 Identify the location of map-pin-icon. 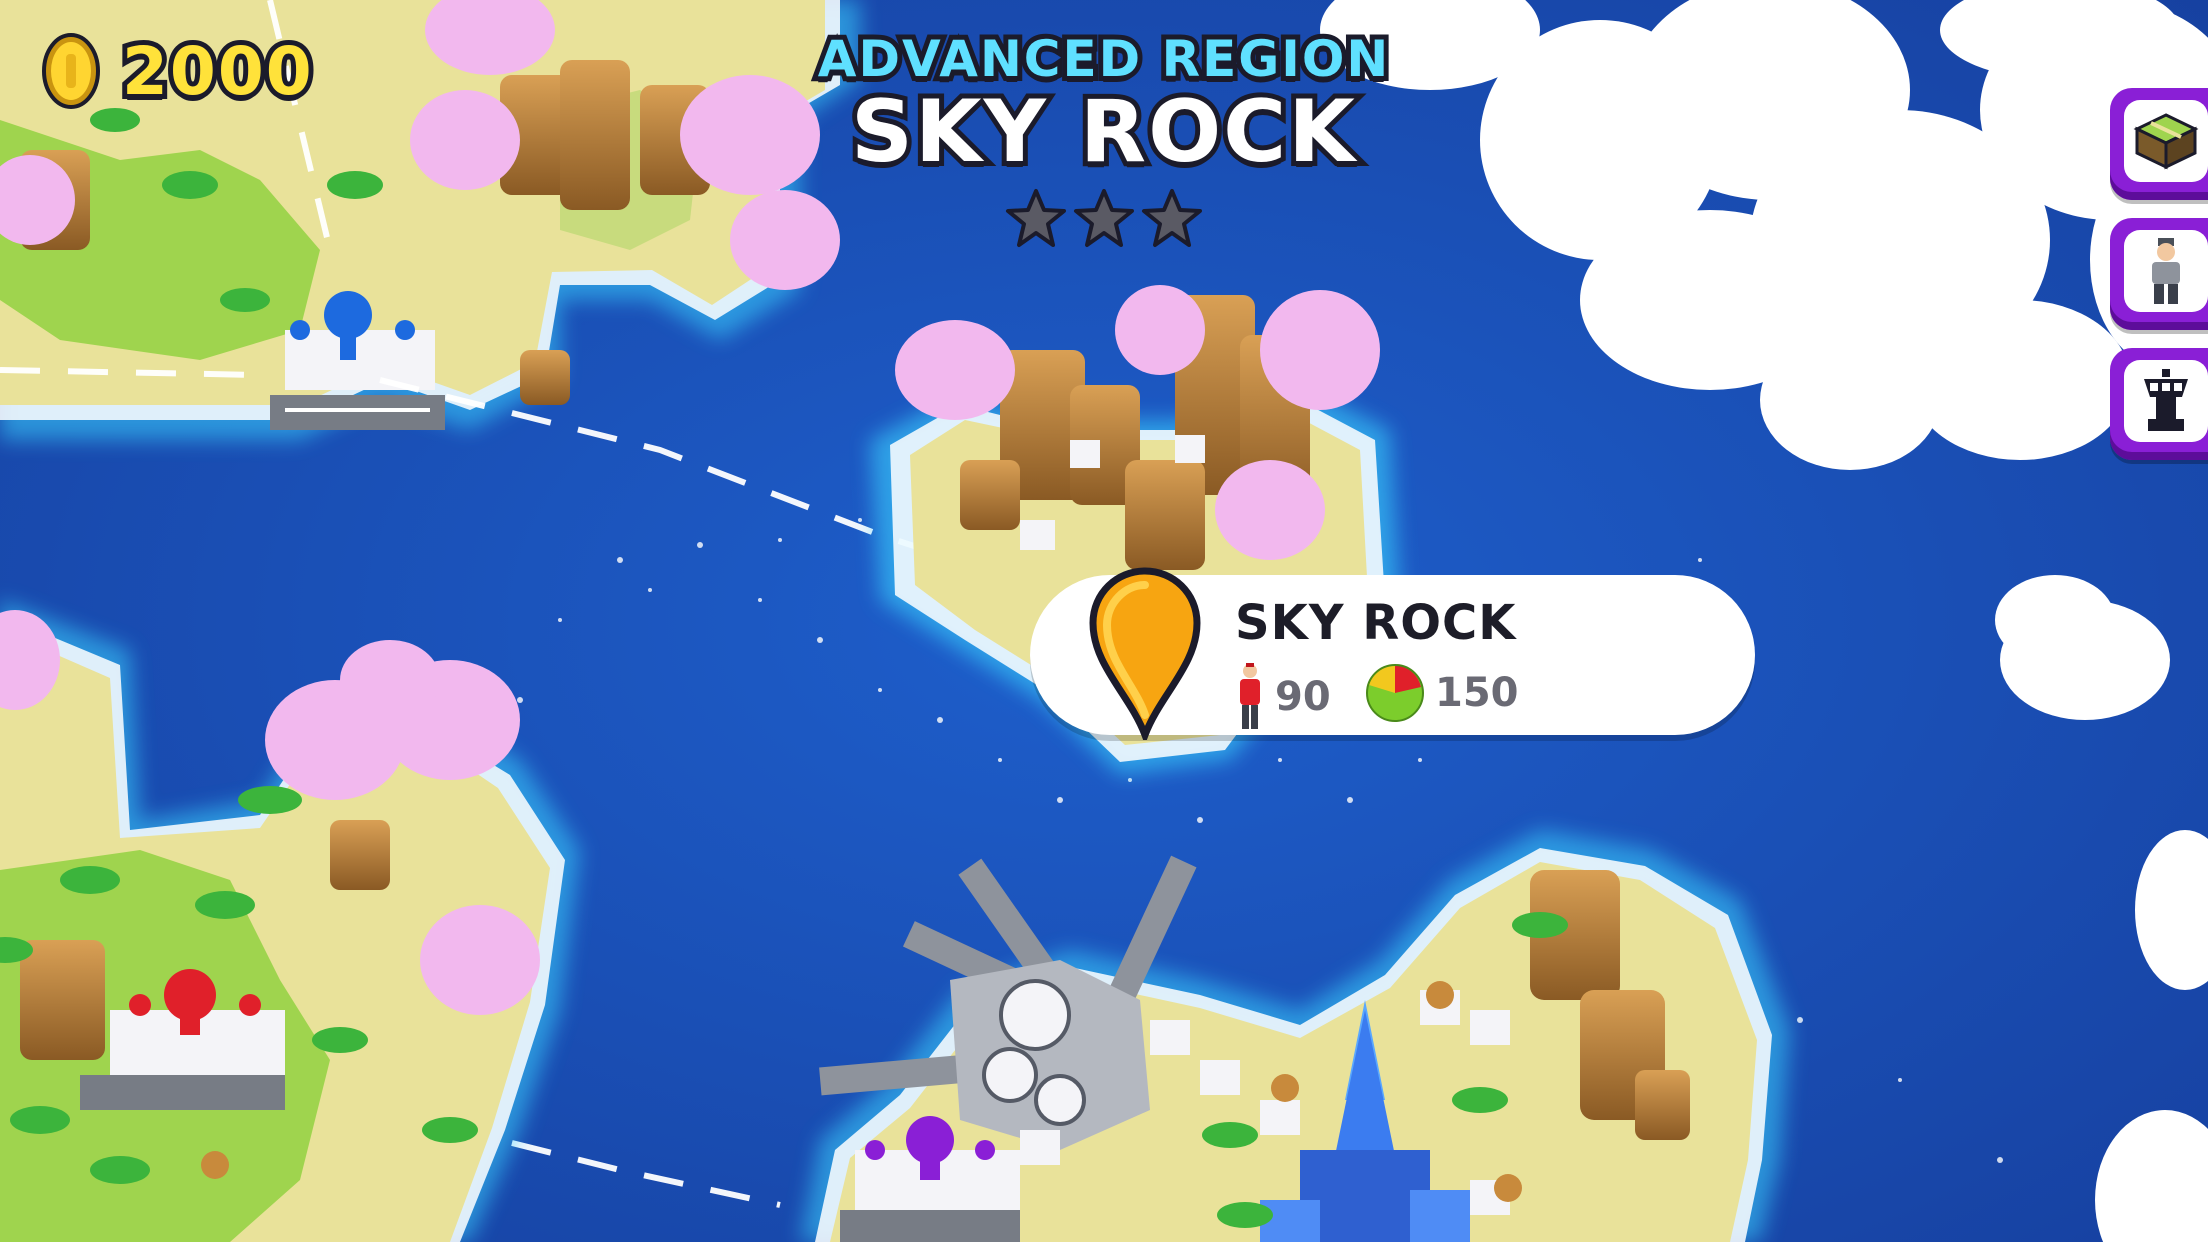
(1145, 653).